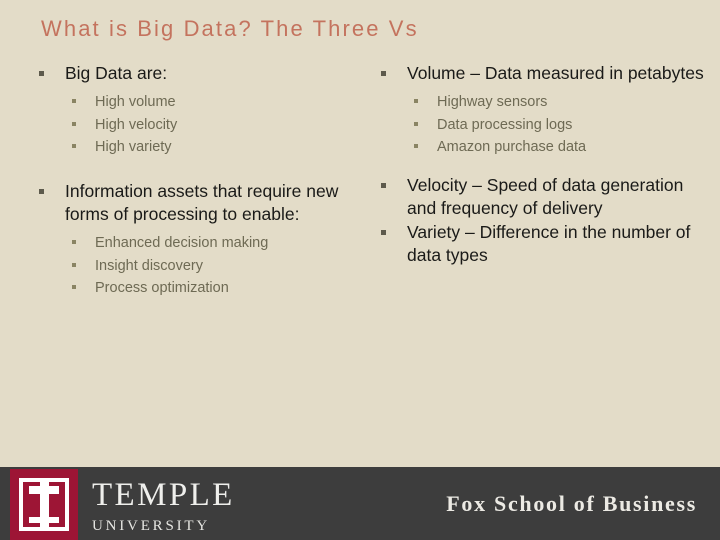 This screenshot has width=720, height=540. I want to click on school-name-text: Fox School of Business, so click(571, 503).